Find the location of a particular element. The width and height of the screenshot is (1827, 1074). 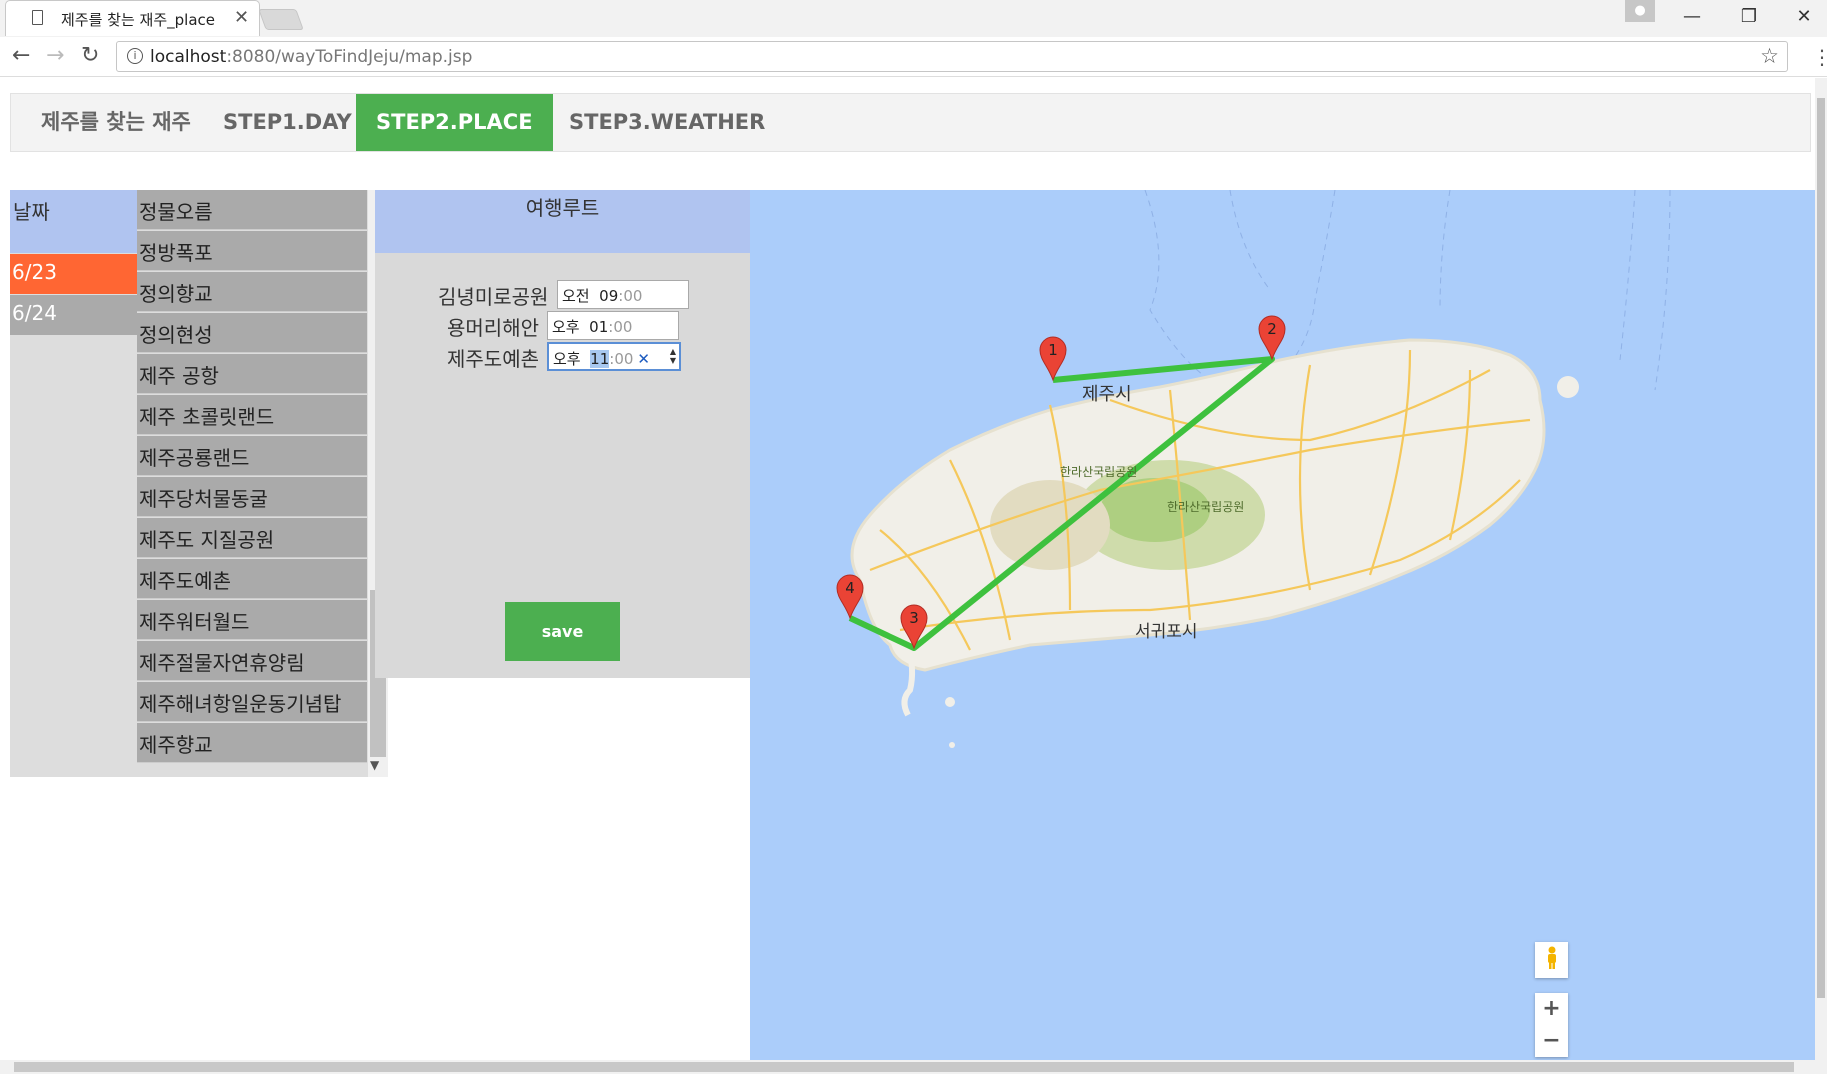

page-horizontal-scrollbar is located at coordinates (913, 1067).